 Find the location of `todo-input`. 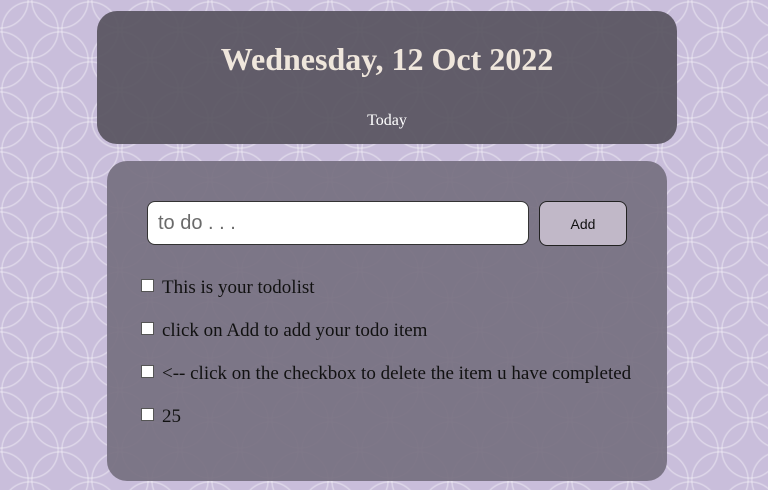

todo-input is located at coordinates (338, 223).